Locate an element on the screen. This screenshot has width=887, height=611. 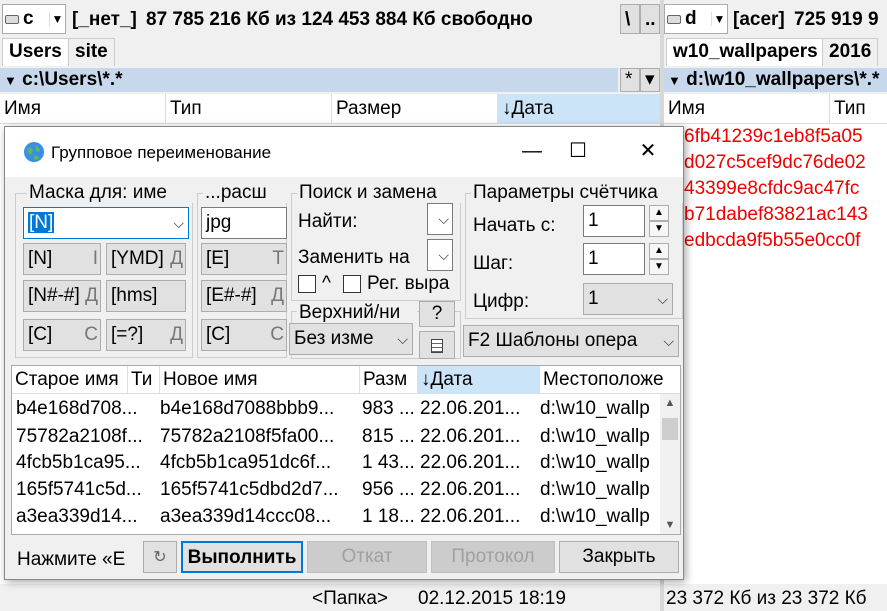
btn-suffix: С is located at coordinates (277, 334).